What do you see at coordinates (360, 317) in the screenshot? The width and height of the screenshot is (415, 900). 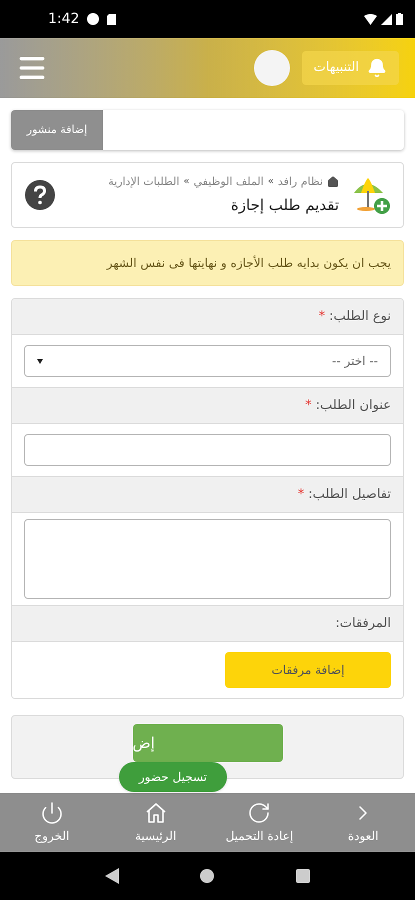 I see `field-label: نوع الطلب:` at bounding box center [360, 317].